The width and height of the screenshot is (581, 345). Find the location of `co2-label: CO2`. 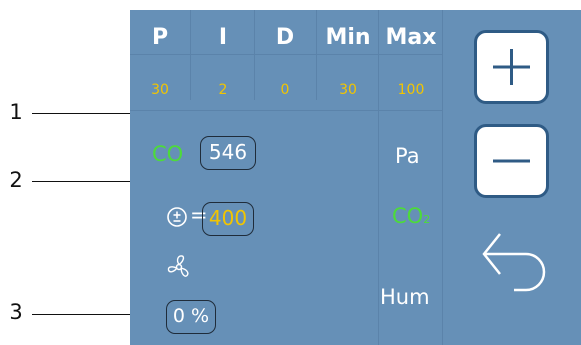

co2-label: CO2 is located at coordinates (411, 216).